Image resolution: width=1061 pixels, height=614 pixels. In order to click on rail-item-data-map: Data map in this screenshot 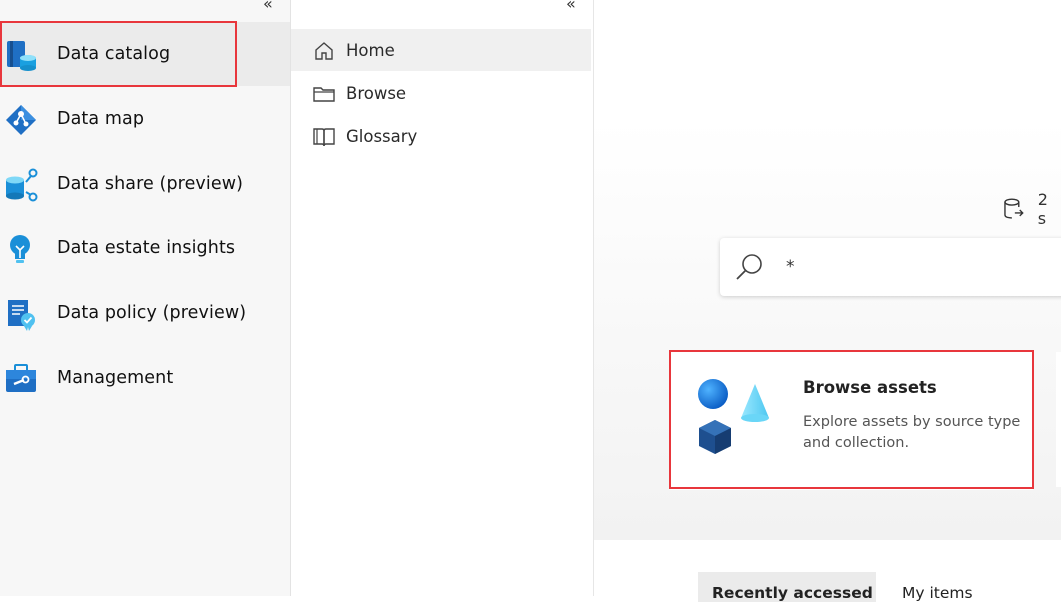, I will do `click(145, 119)`.